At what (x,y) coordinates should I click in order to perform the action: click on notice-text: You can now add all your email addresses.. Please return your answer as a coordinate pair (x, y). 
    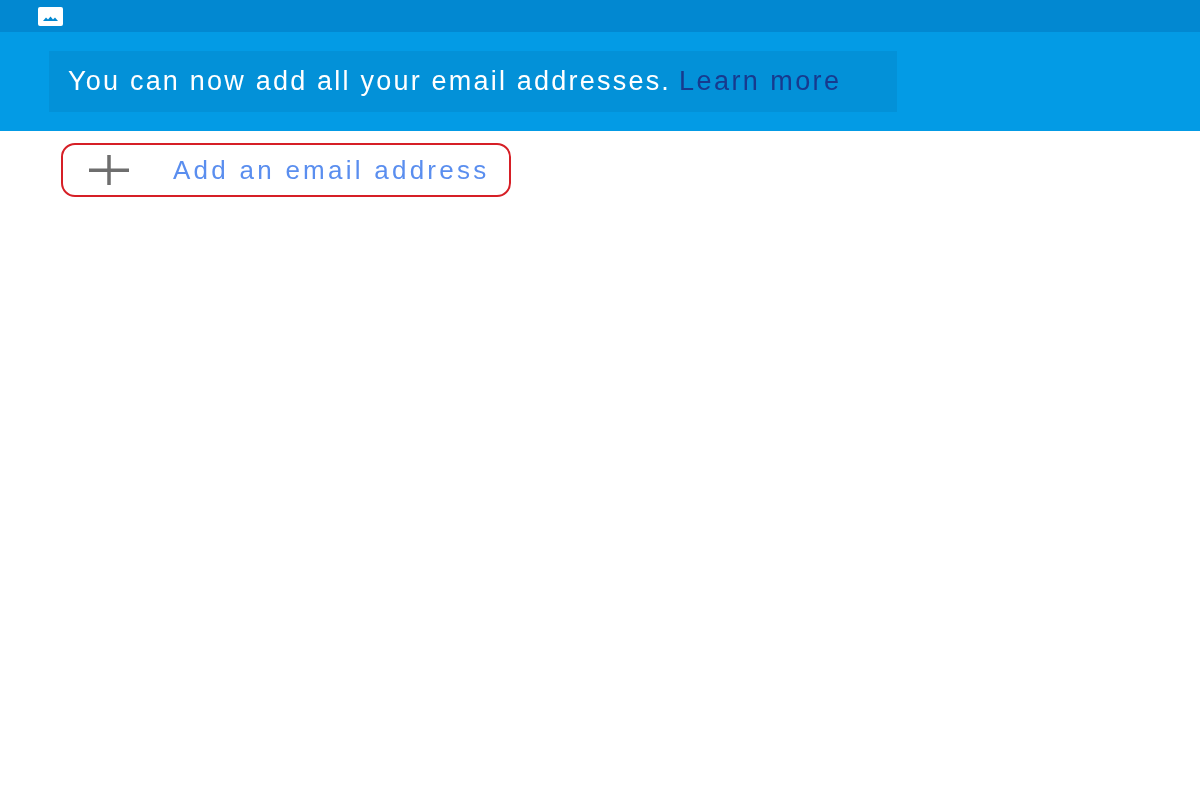
    Looking at the image, I should click on (370, 82).